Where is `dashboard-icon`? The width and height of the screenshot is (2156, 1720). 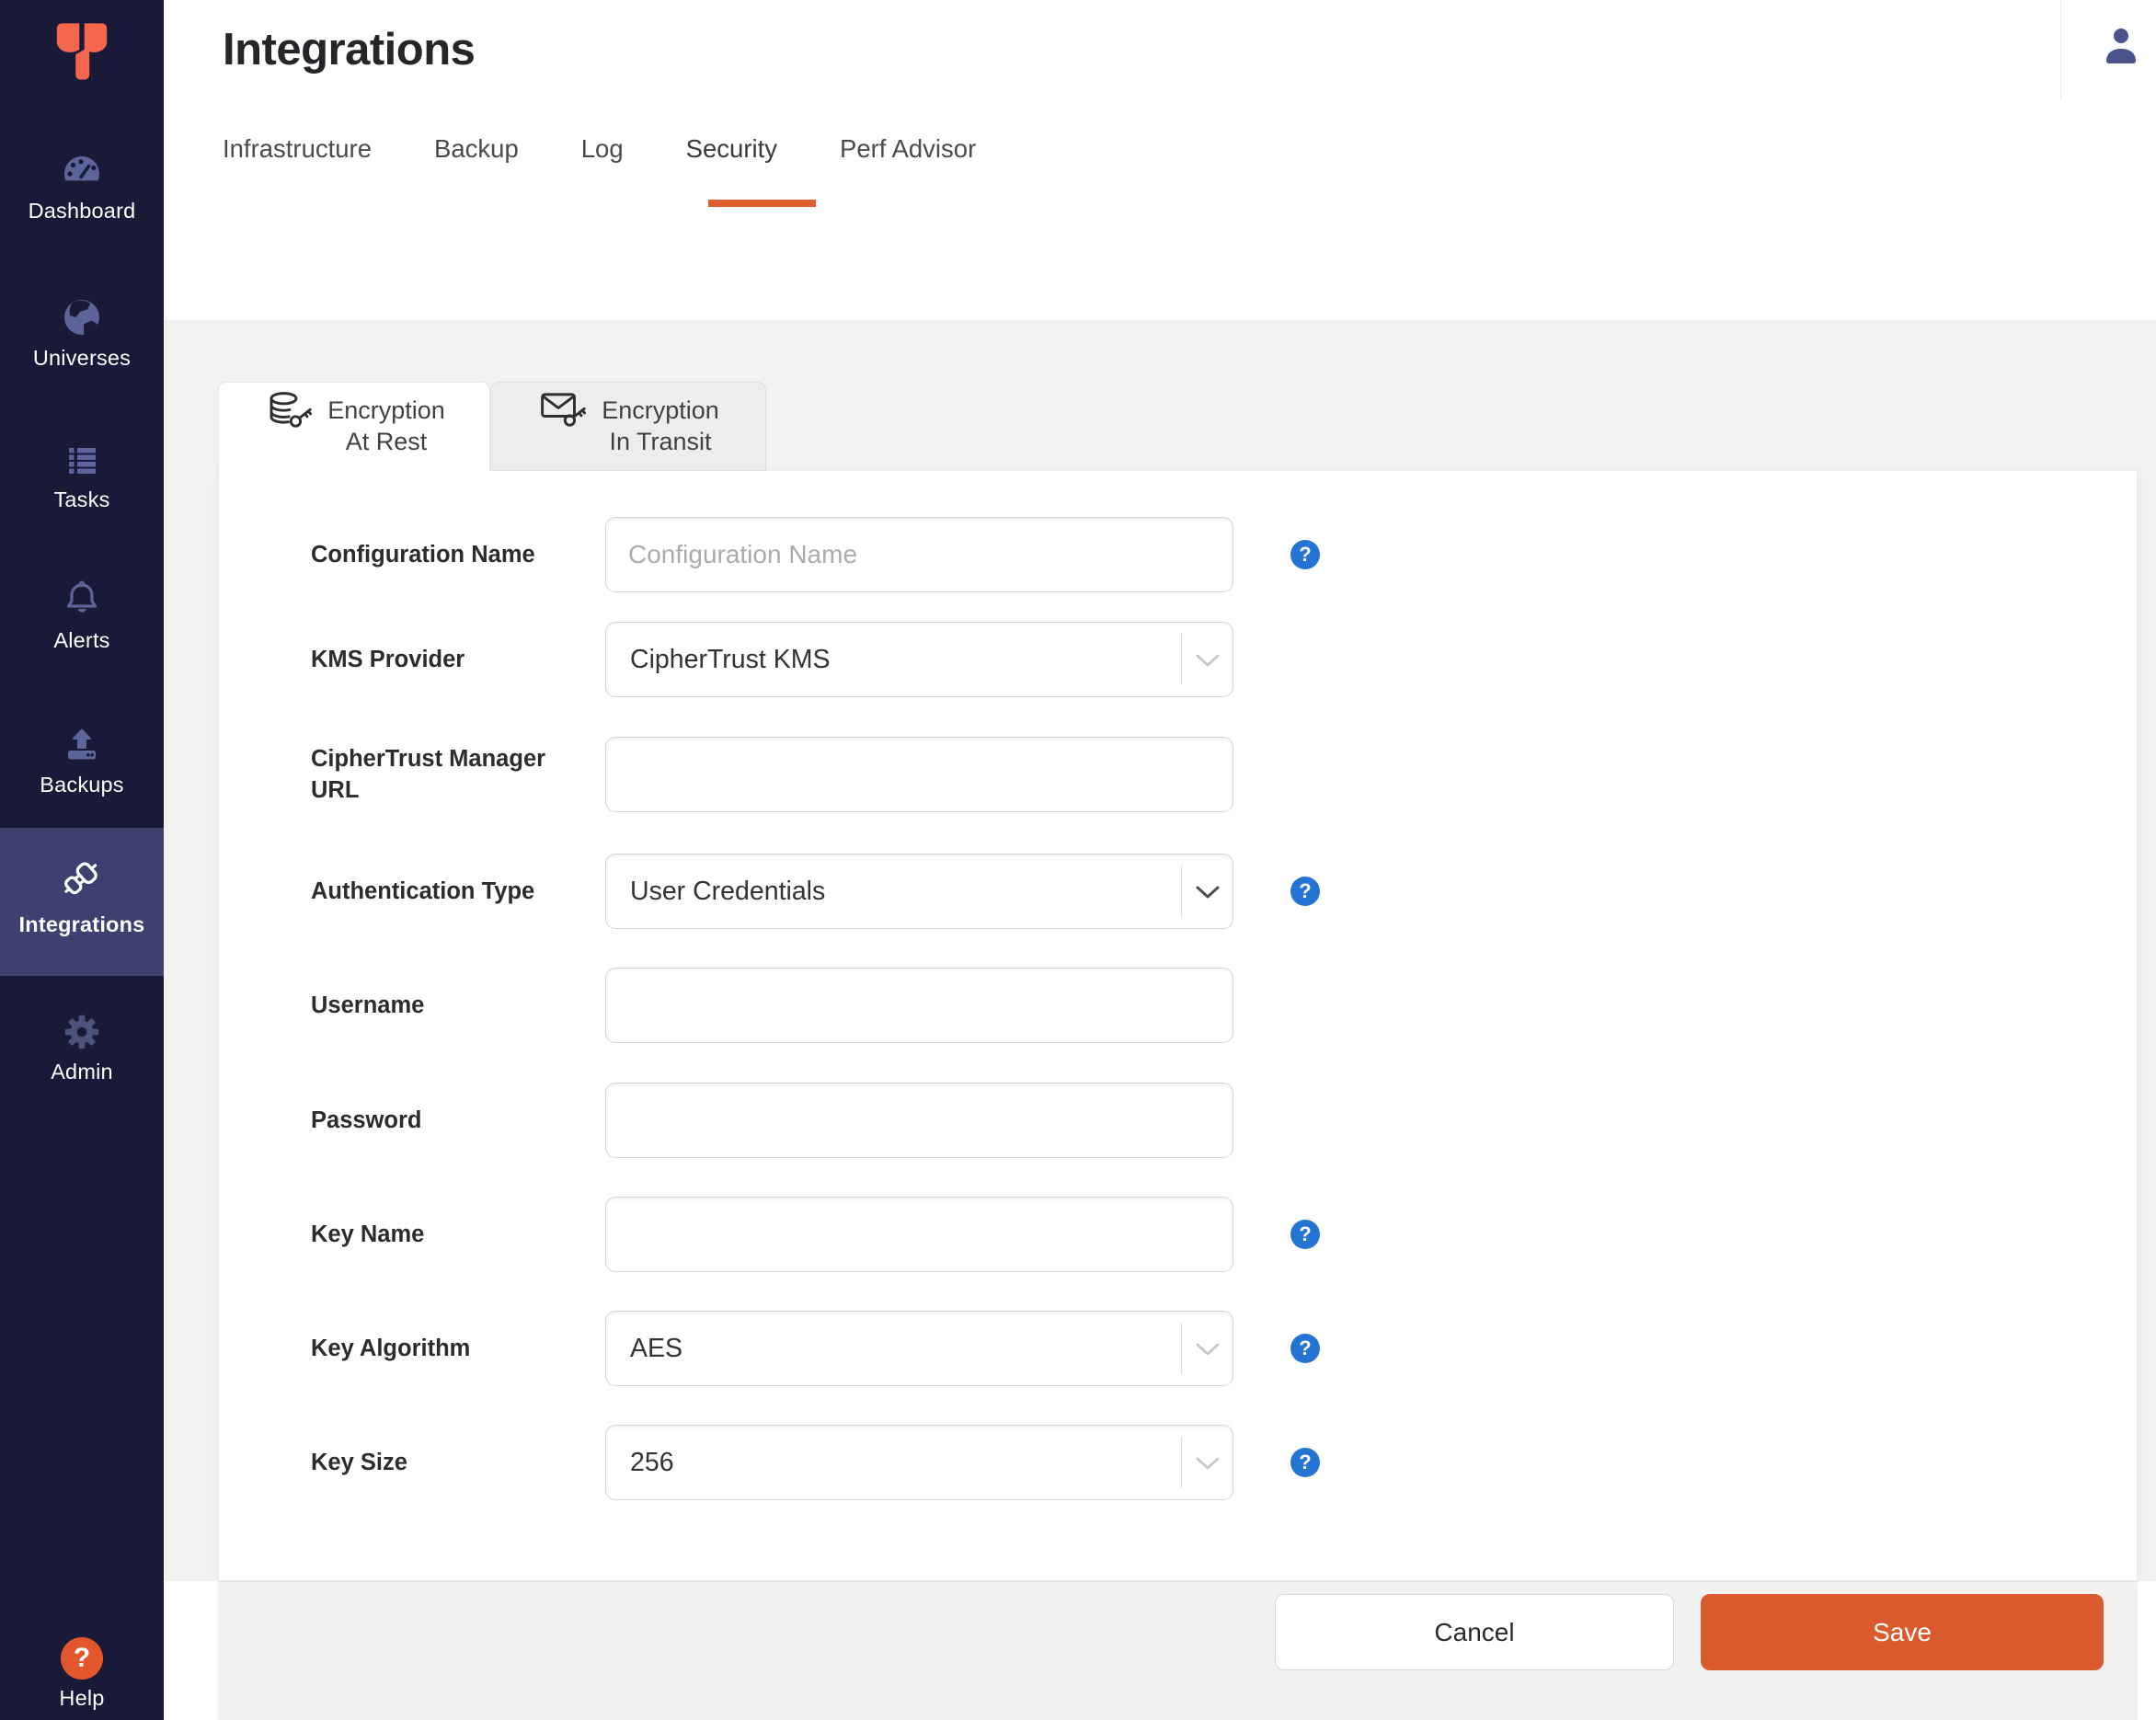
dashboard-icon is located at coordinates (82, 168).